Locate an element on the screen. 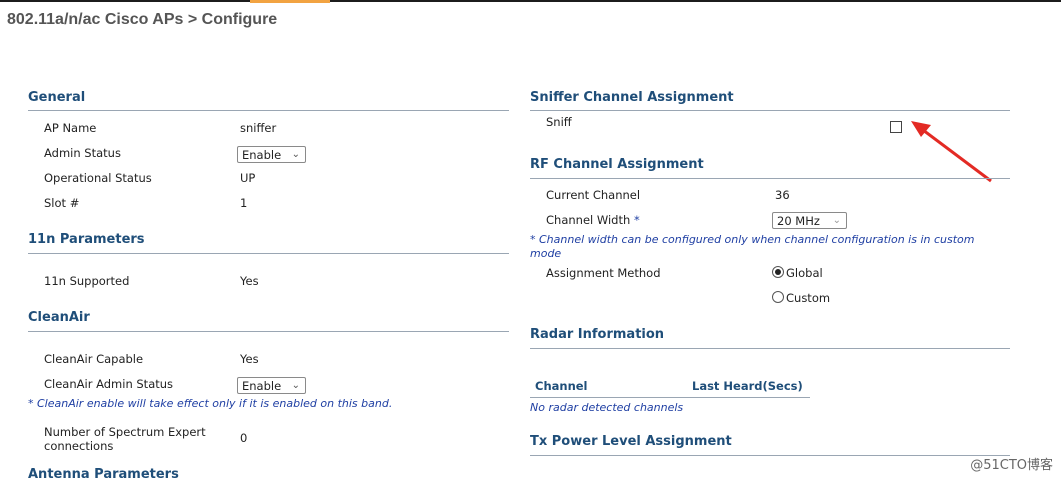 The image size is (1061, 482). channel-width-selected-value: 20 MHz is located at coordinates (798, 221).